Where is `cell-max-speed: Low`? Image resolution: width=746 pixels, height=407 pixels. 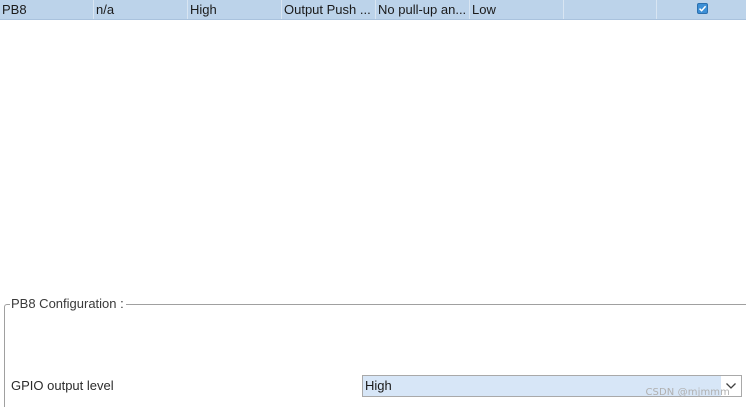 cell-max-speed: Low is located at coordinates (517, 9).